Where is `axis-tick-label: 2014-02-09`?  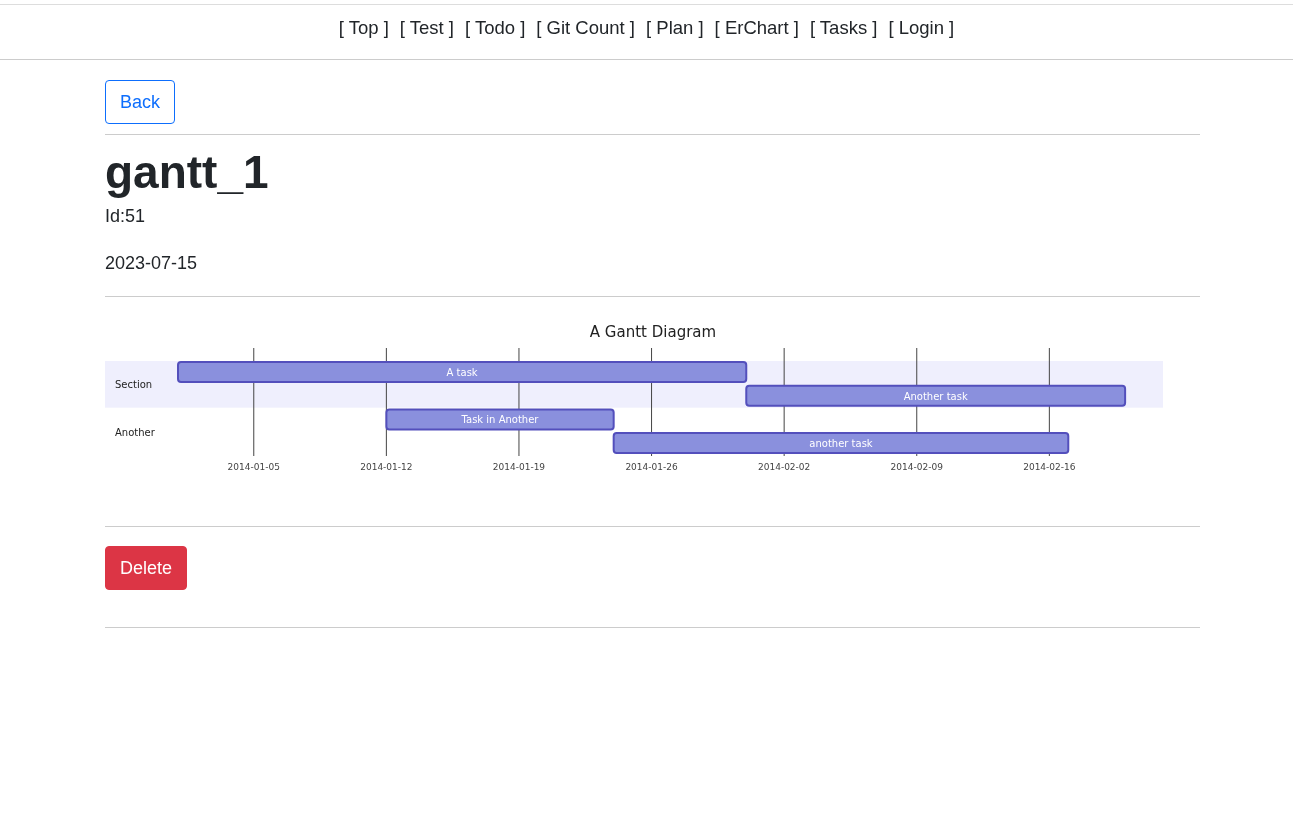
axis-tick-label: 2014-02-09 is located at coordinates (916, 467).